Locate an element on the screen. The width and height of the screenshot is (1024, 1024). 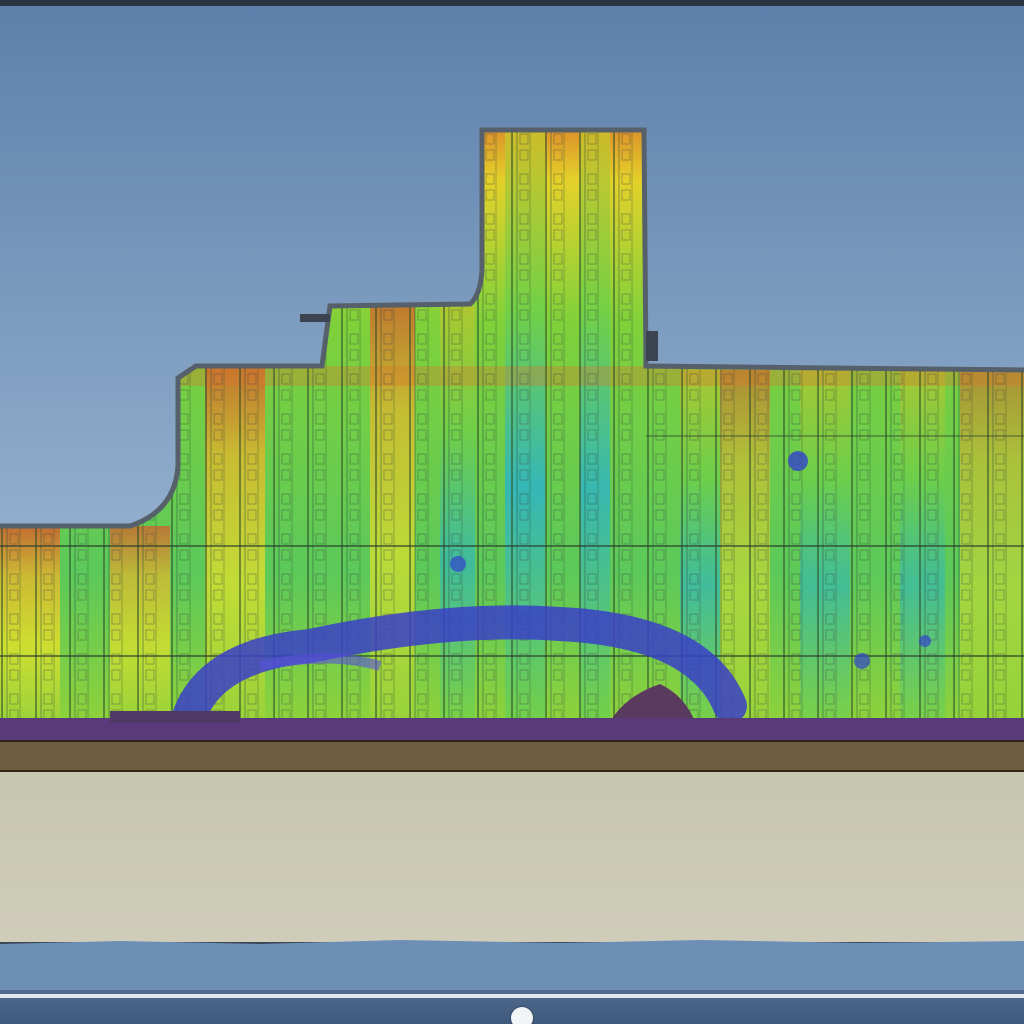
ground-brown-strip is located at coordinates (512, 756).